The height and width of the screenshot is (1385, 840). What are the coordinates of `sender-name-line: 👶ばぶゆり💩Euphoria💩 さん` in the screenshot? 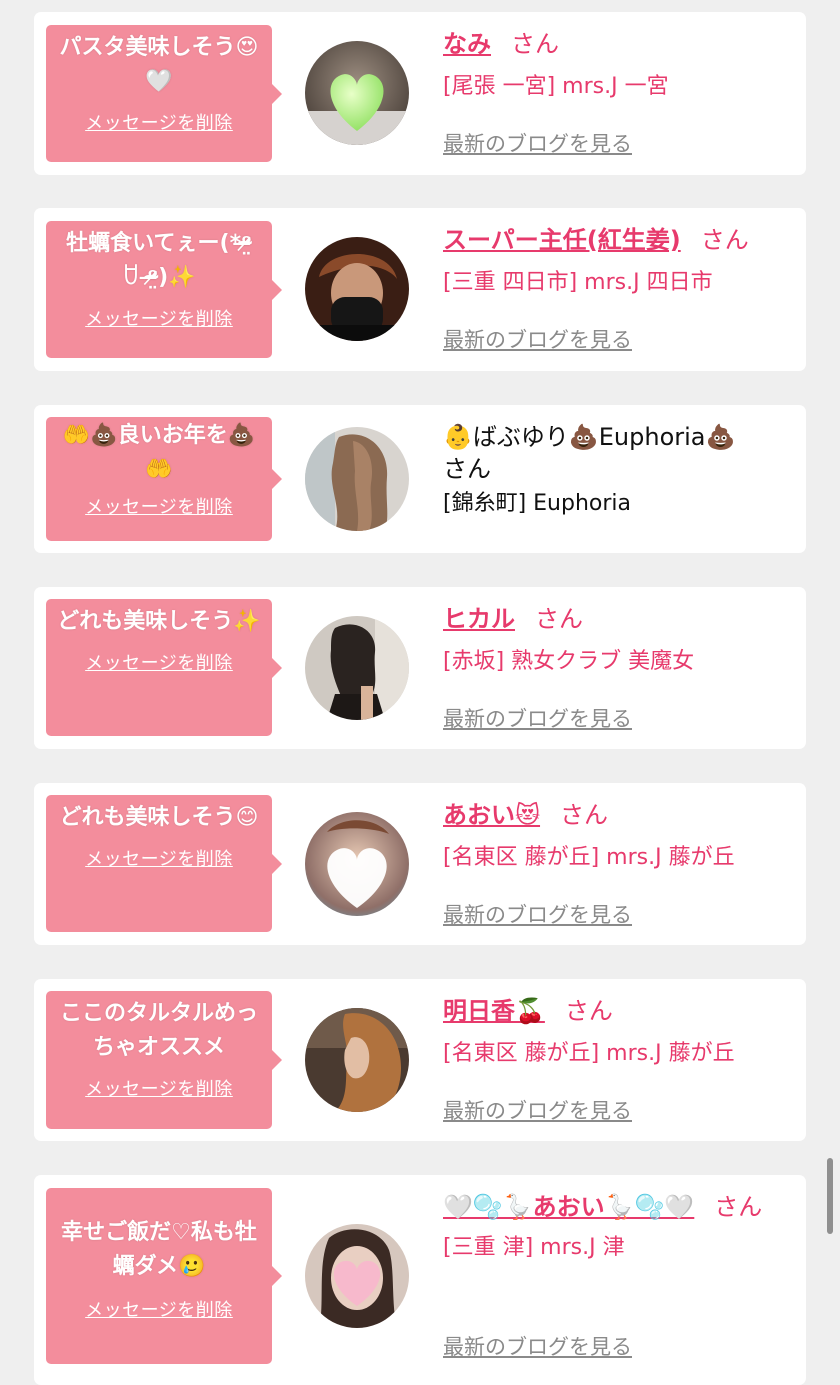 It's located at (620, 453).